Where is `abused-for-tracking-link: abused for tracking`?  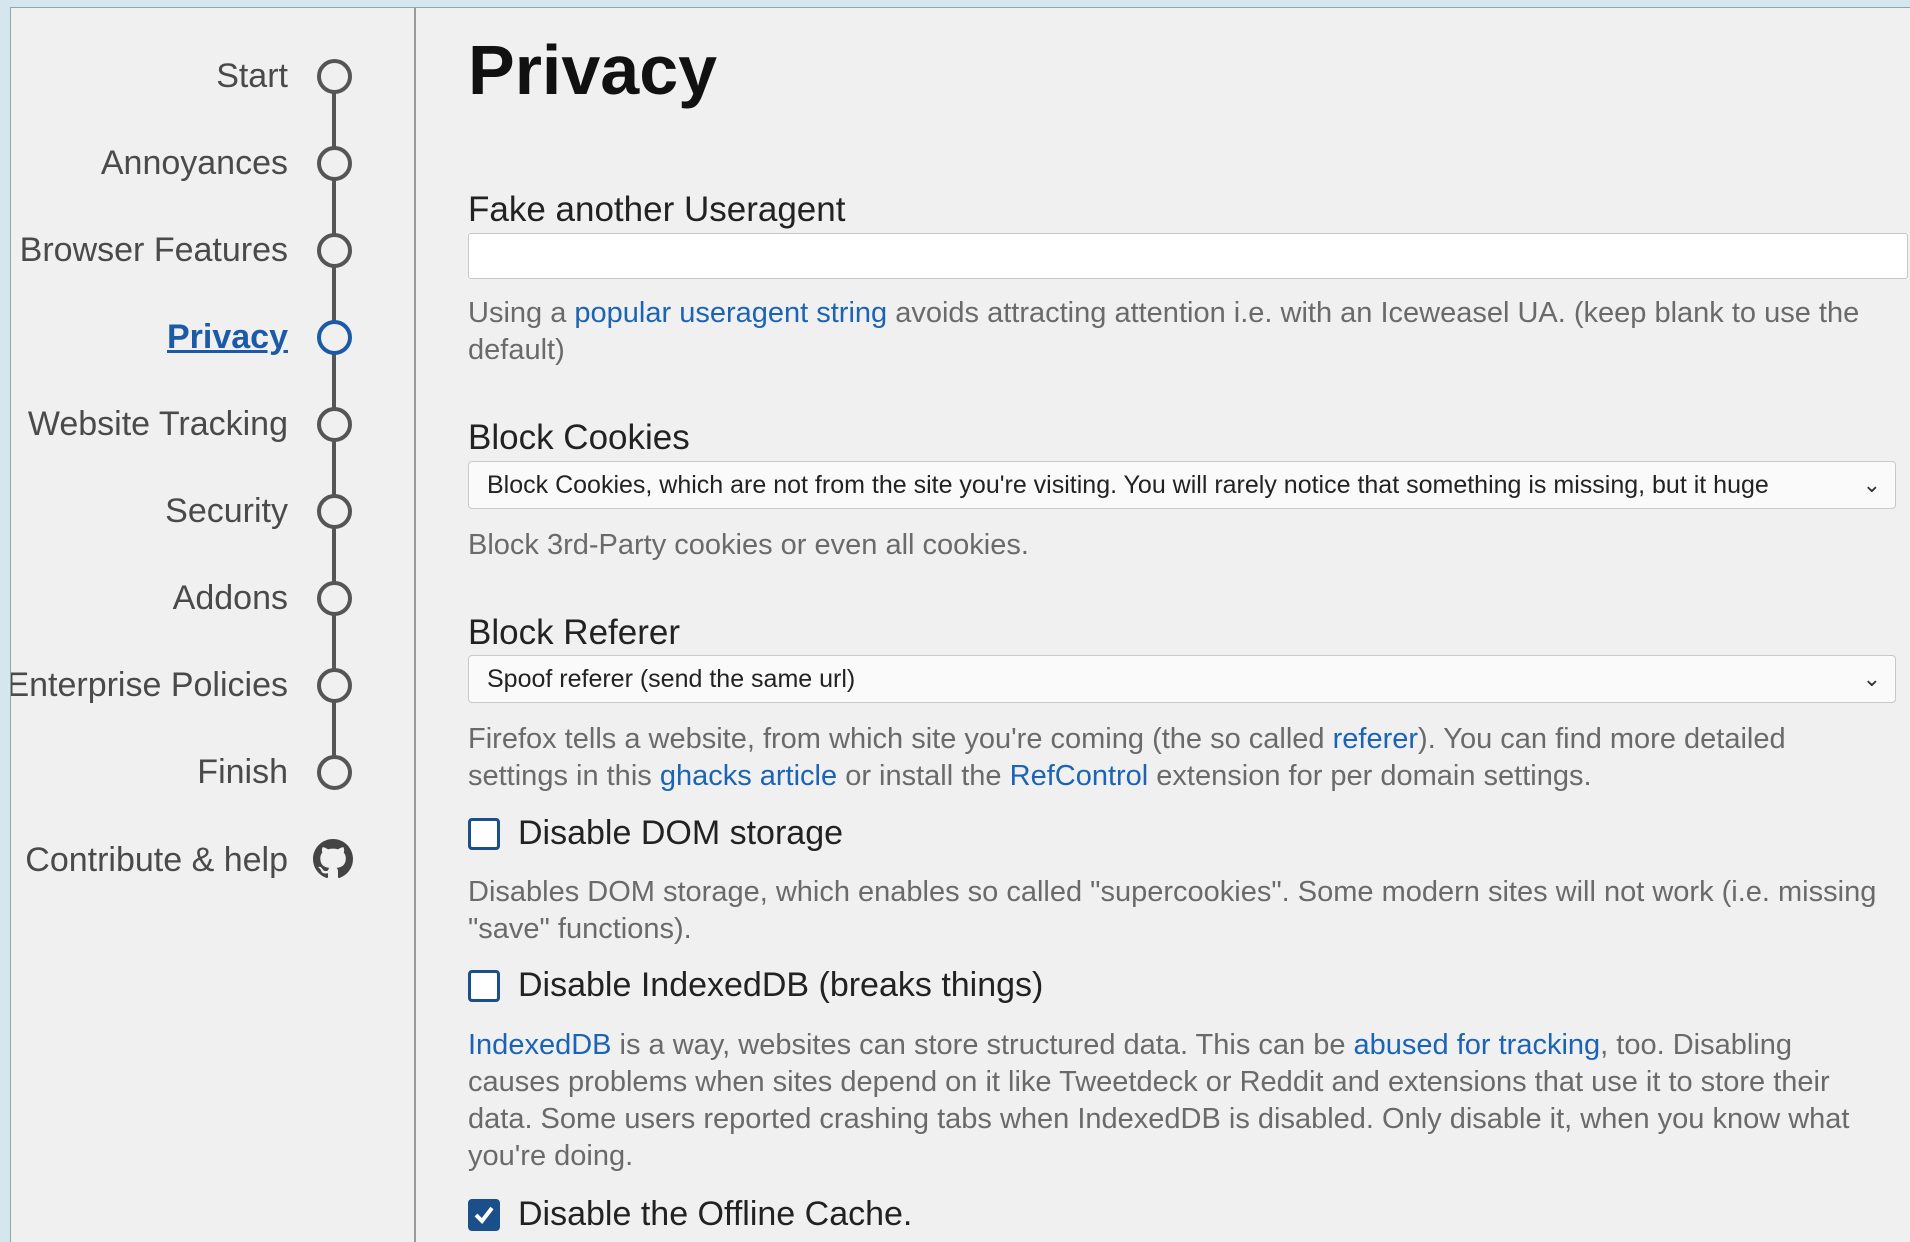 abused-for-tracking-link: abused for tracking is located at coordinates (1477, 1045).